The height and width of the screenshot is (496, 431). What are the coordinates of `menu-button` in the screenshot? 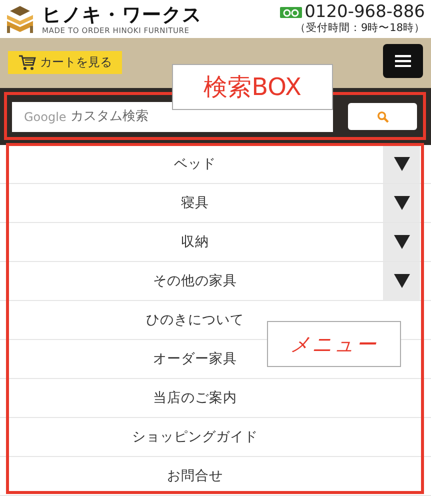 It's located at (403, 61).